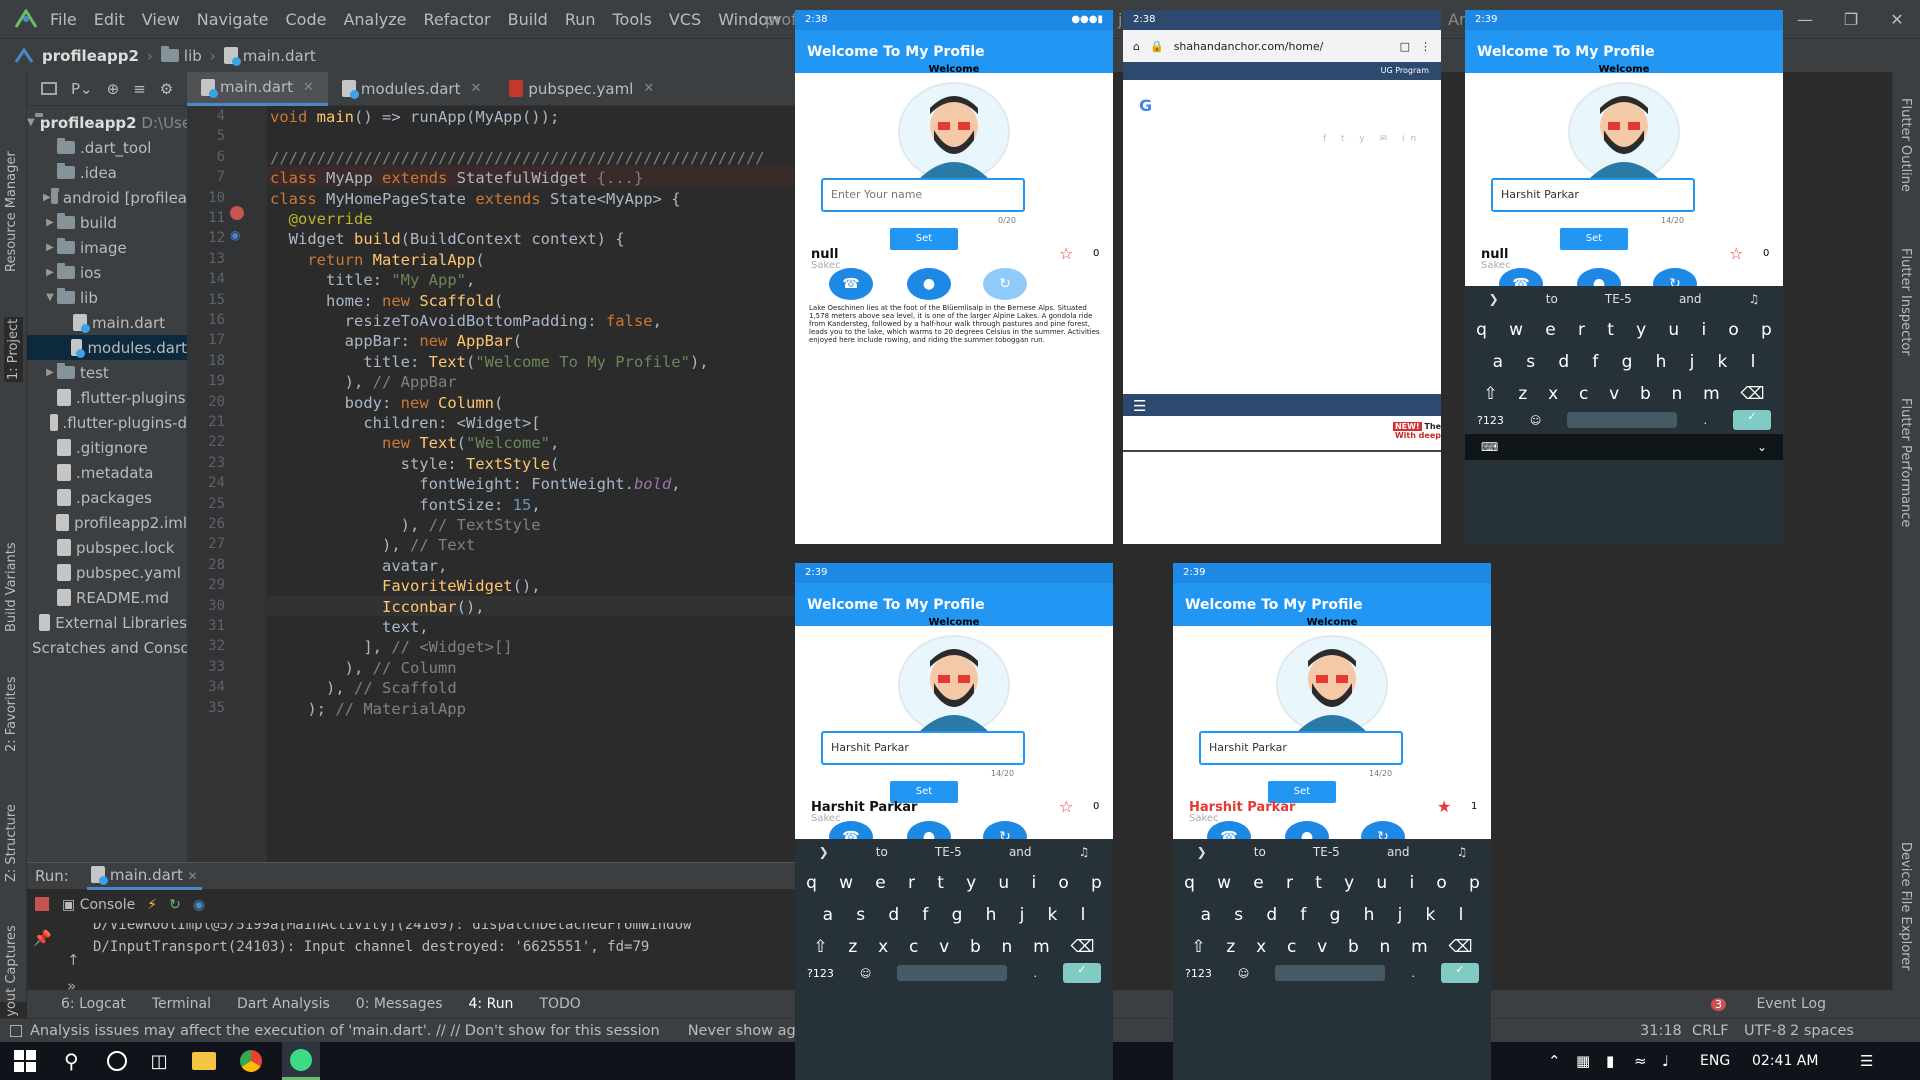 The width and height of the screenshot is (1920, 1080). What do you see at coordinates (824, 852) in the screenshot?
I see `suggestions-expand-icon: ❯` at bounding box center [824, 852].